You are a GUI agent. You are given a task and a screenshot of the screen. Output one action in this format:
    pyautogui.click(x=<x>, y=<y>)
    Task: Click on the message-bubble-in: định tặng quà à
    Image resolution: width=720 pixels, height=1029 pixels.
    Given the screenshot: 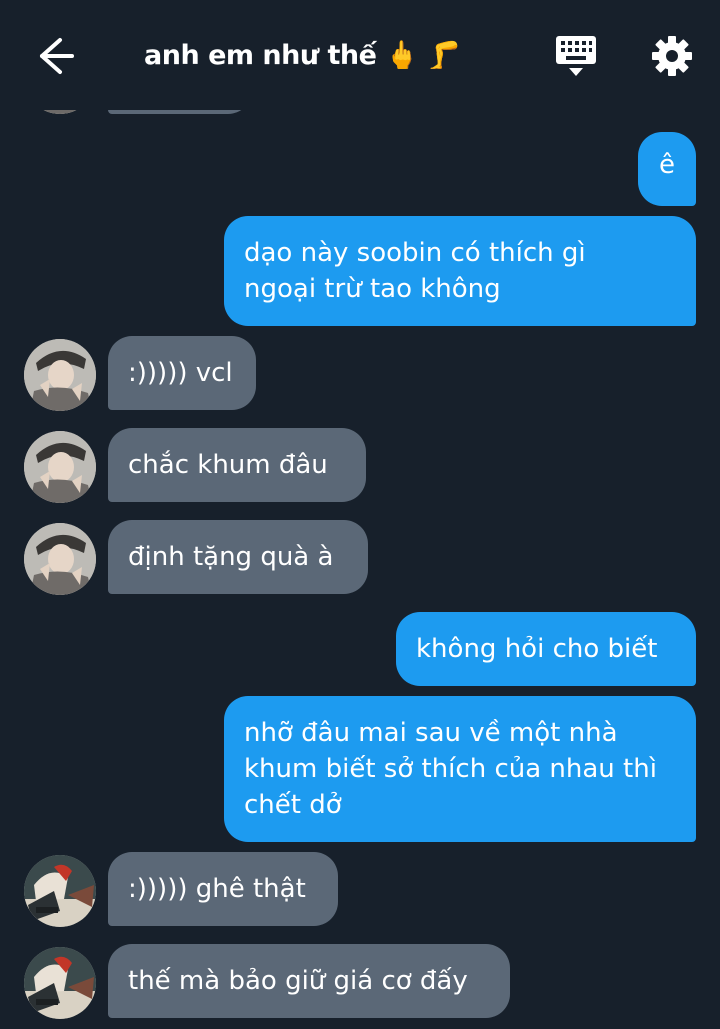 What is the action you would take?
    pyautogui.click(x=238, y=557)
    